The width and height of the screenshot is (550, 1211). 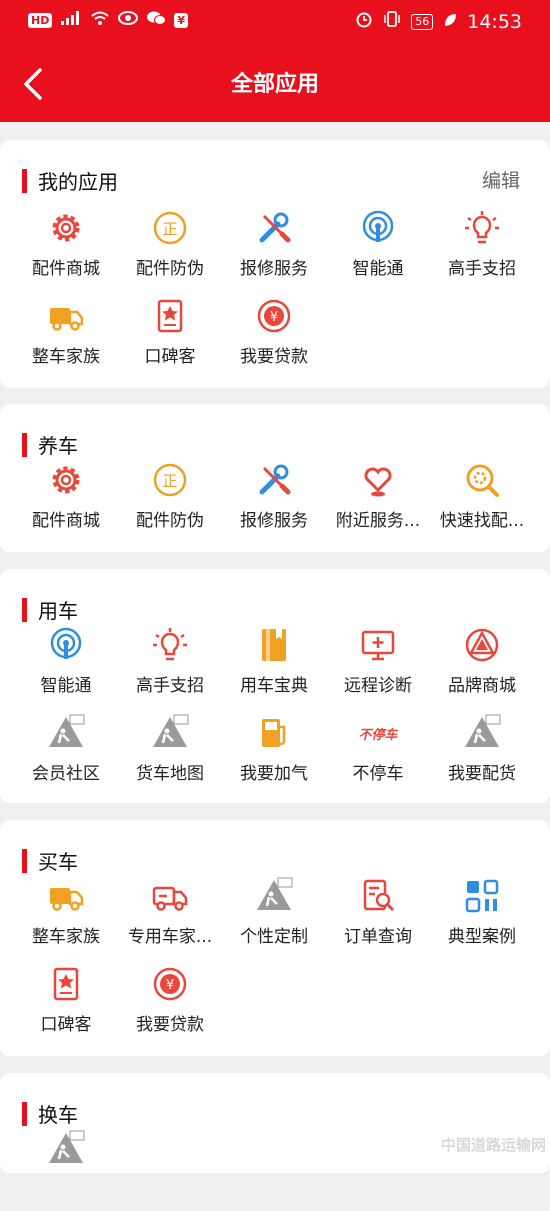 What do you see at coordinates (378, 663) in the screenshot?
I see `app-item: 远程诊断` at bounding box center [378, 663].